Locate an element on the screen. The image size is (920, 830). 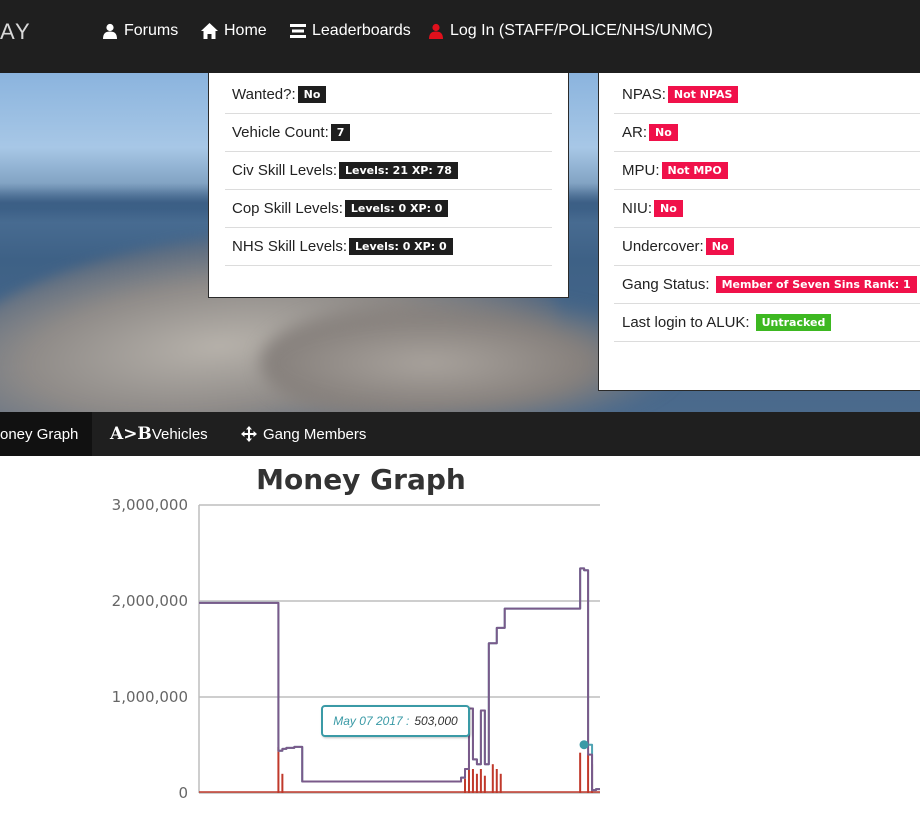
nav-login-label: Log In (STAFF/POLICE/NHS/UNMC) is located at coordinates (581, 30).